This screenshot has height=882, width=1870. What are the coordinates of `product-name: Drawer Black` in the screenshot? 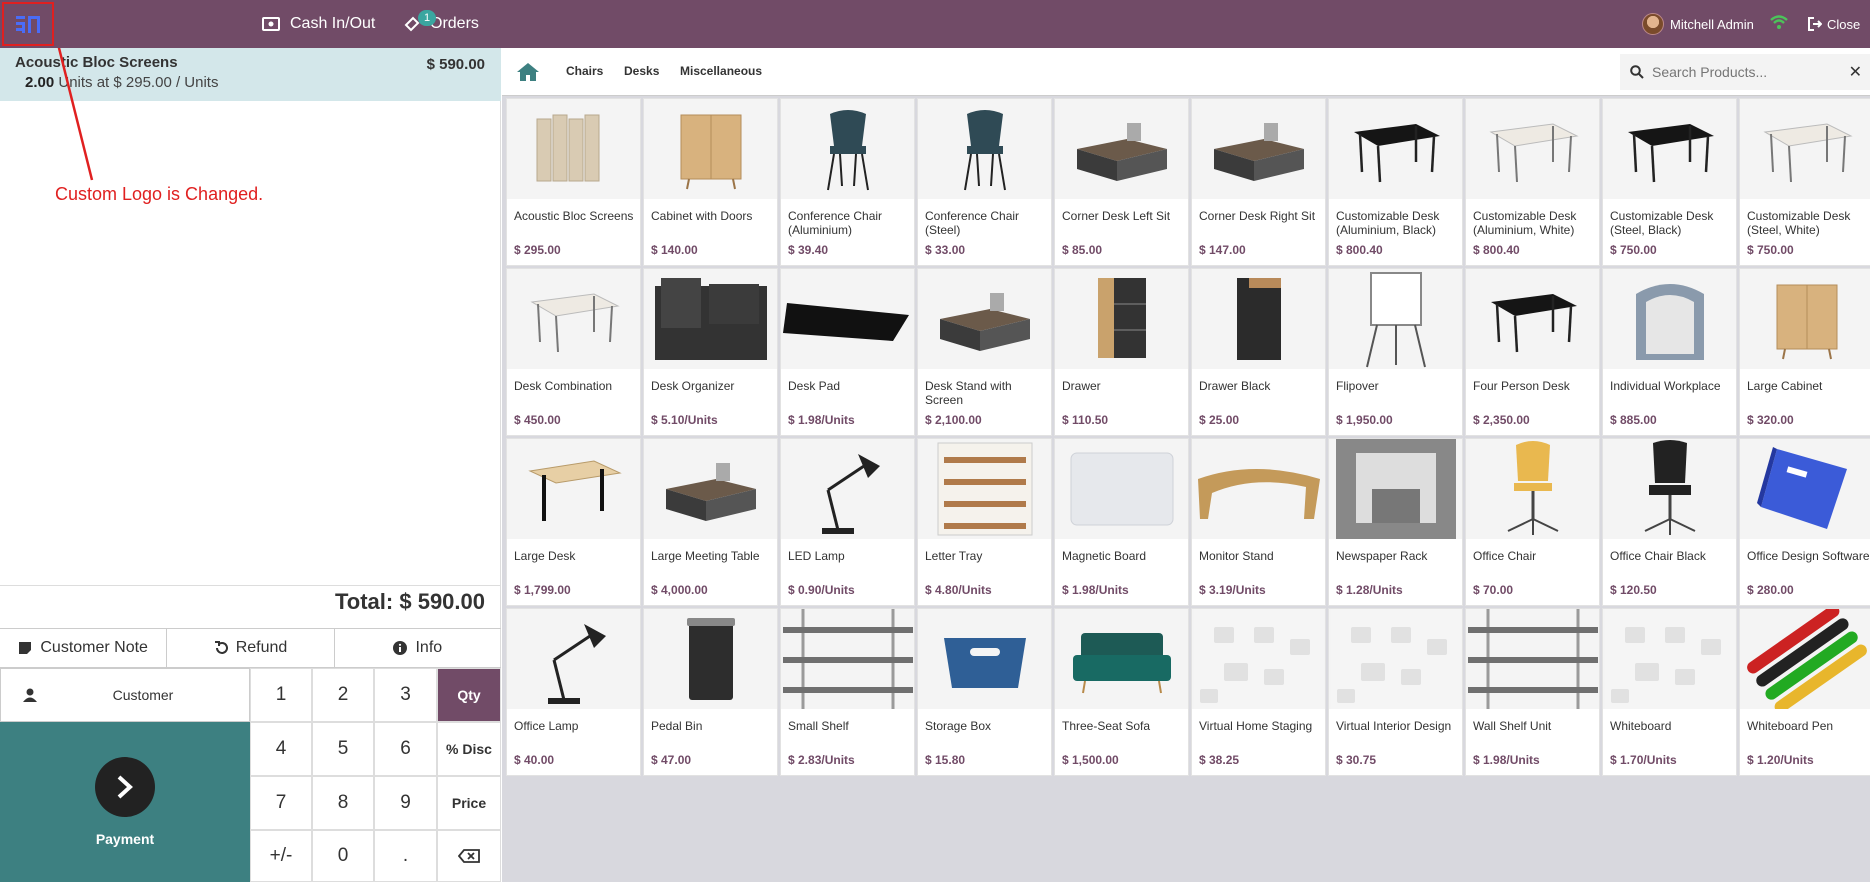 It's located at (1235, 386).